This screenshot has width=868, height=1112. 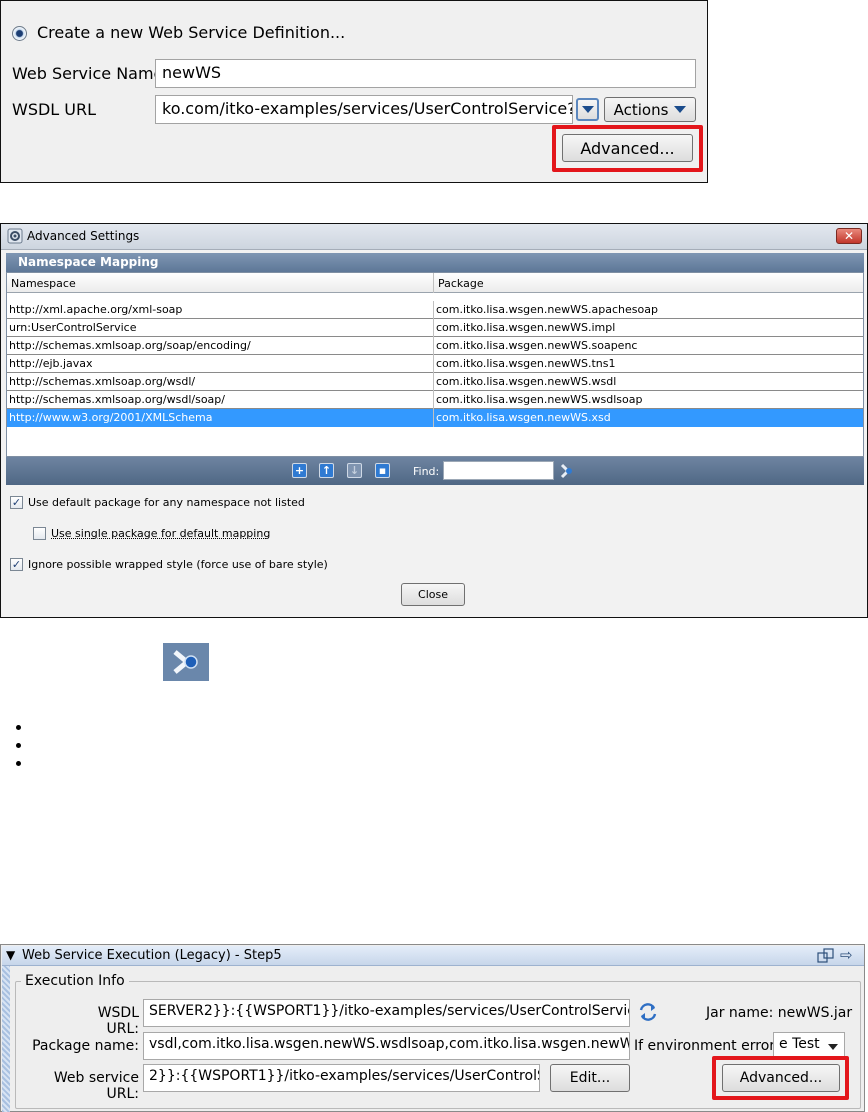 What do you see at coordinates (826, 956) in the screenshot?
I see `expand-window-icon` at bounding box center [826, 956].